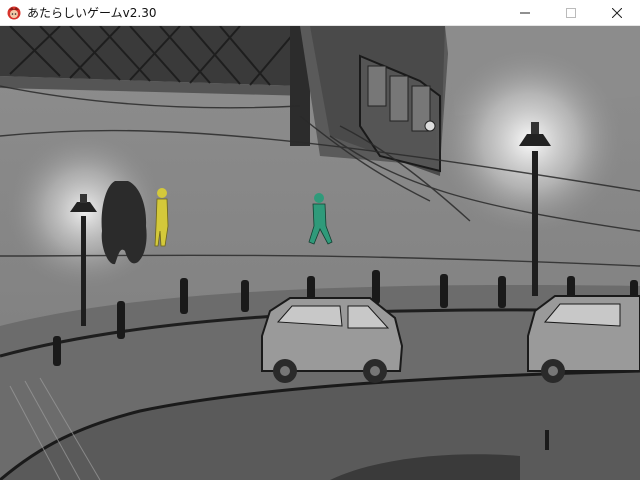 This screenshot has width=640, height=480. Describe the element at coordinates (14, 13) in the screenshot. I see `app-character-icon` at that location.